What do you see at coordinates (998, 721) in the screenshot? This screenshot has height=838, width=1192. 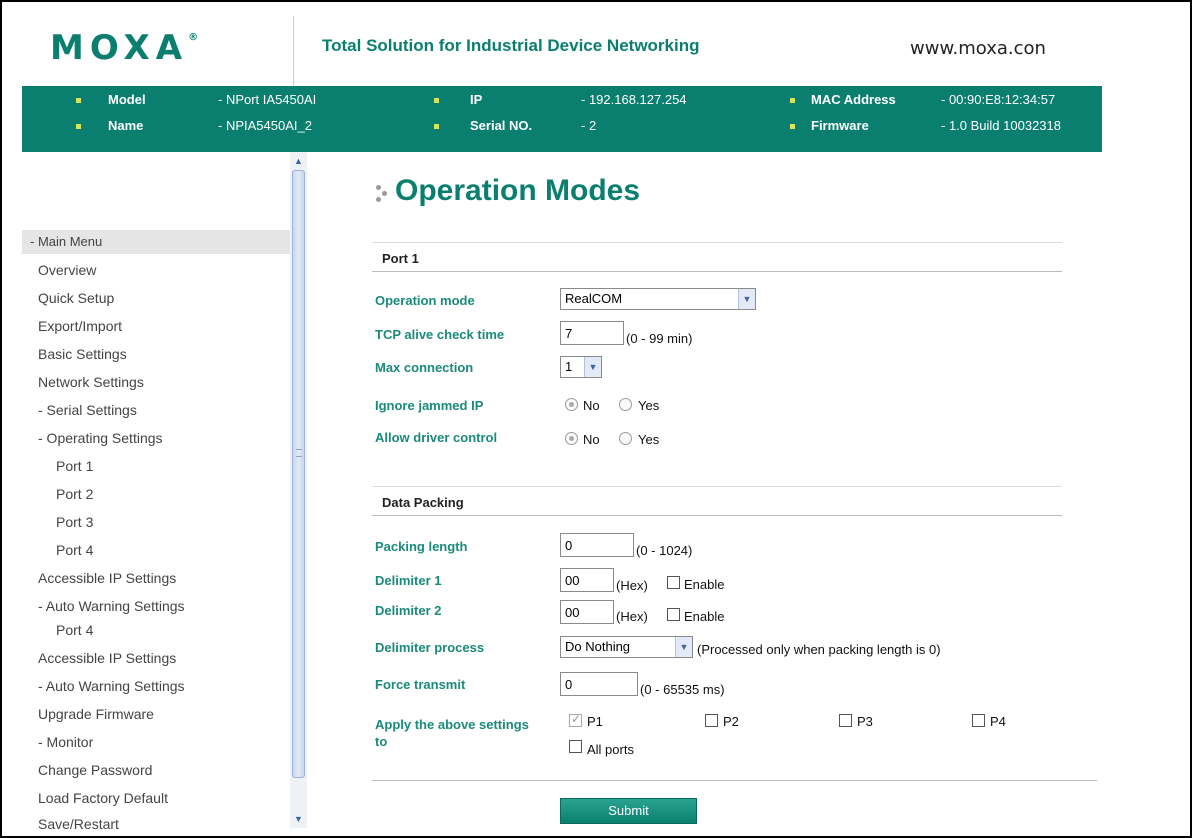 I see `p4-label: P4` at bounding box center [998, 721].